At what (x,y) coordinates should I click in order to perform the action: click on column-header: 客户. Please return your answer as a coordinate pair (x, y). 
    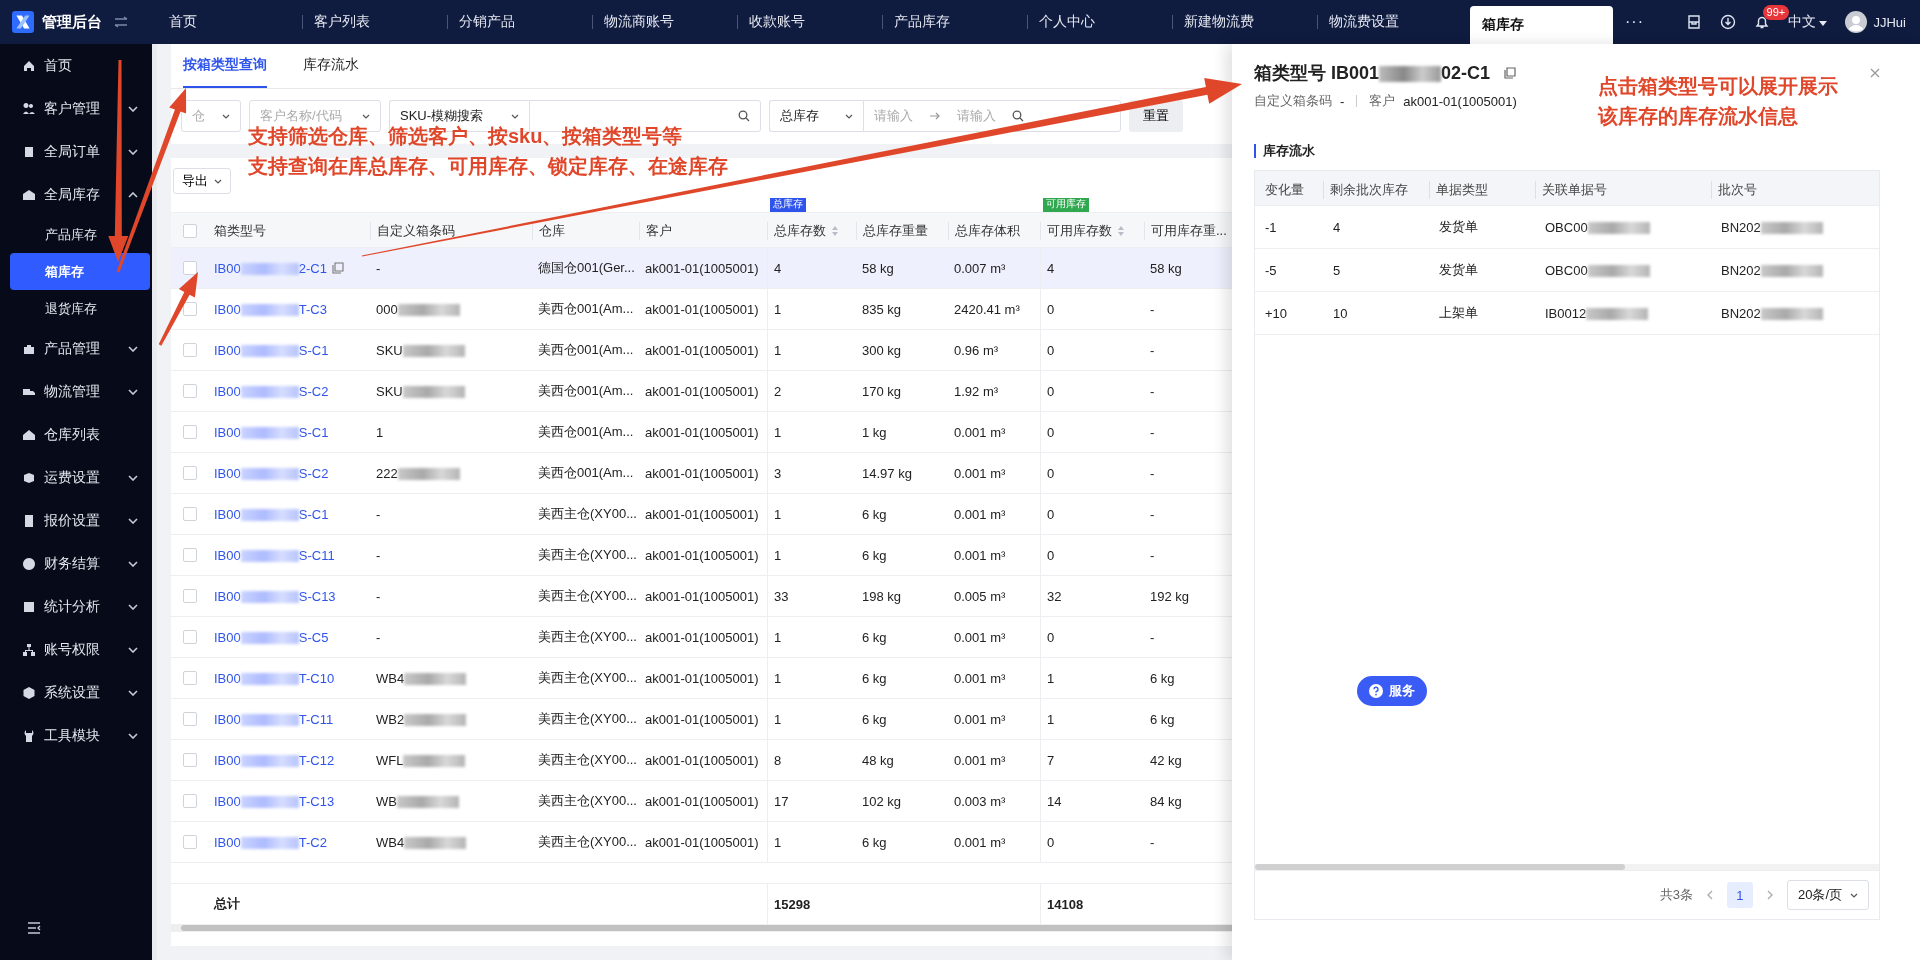
    Looking at the image, I should click on (659, 231).